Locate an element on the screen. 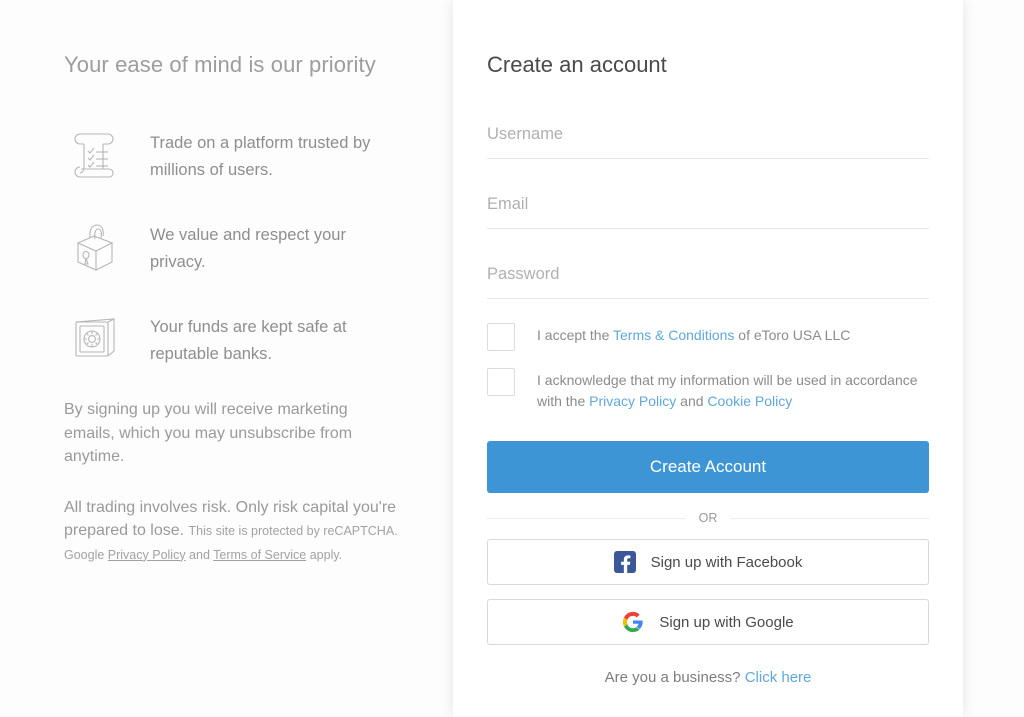  safe-vault-icon is located at coordinates (95, 337).